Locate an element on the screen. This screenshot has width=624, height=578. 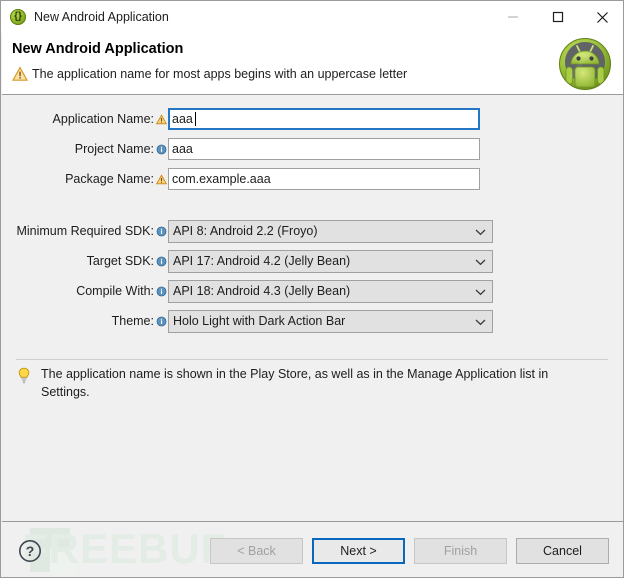
label-minimum-required-sdk: Minimum Required SDK: is located at coordinates (85, 231).